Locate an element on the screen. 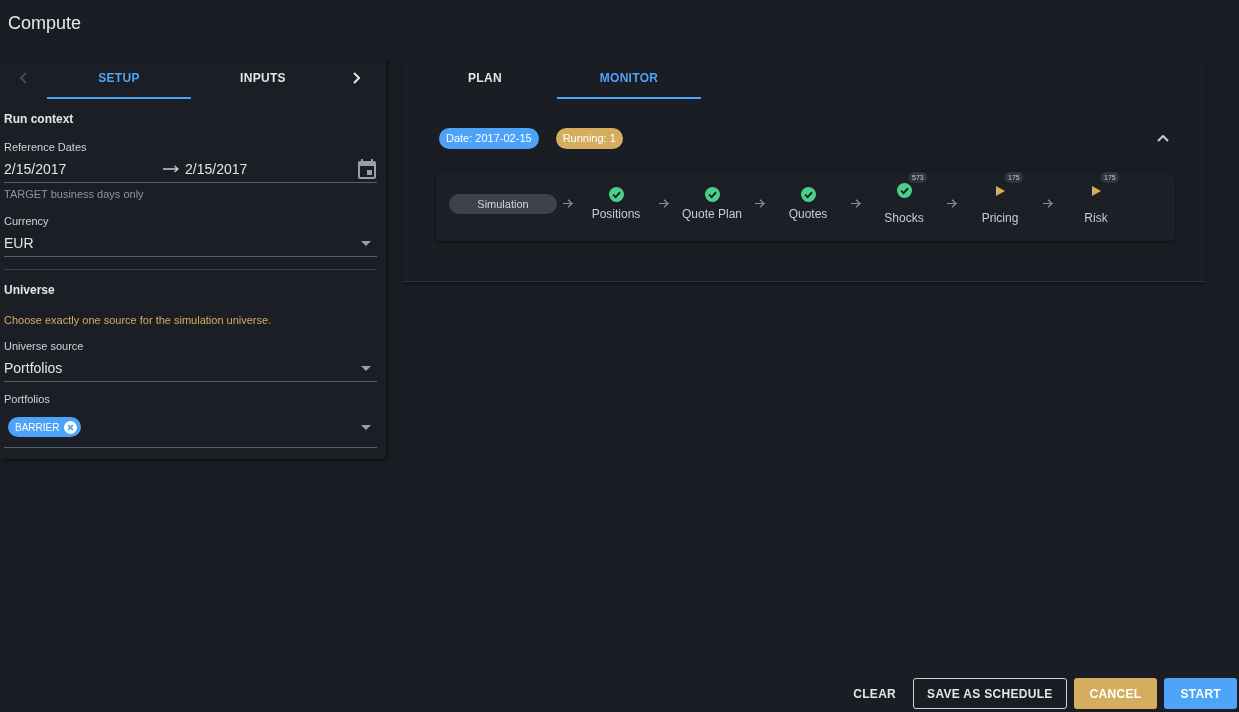  field-label: Universe source is located at coordinates (44, 346).